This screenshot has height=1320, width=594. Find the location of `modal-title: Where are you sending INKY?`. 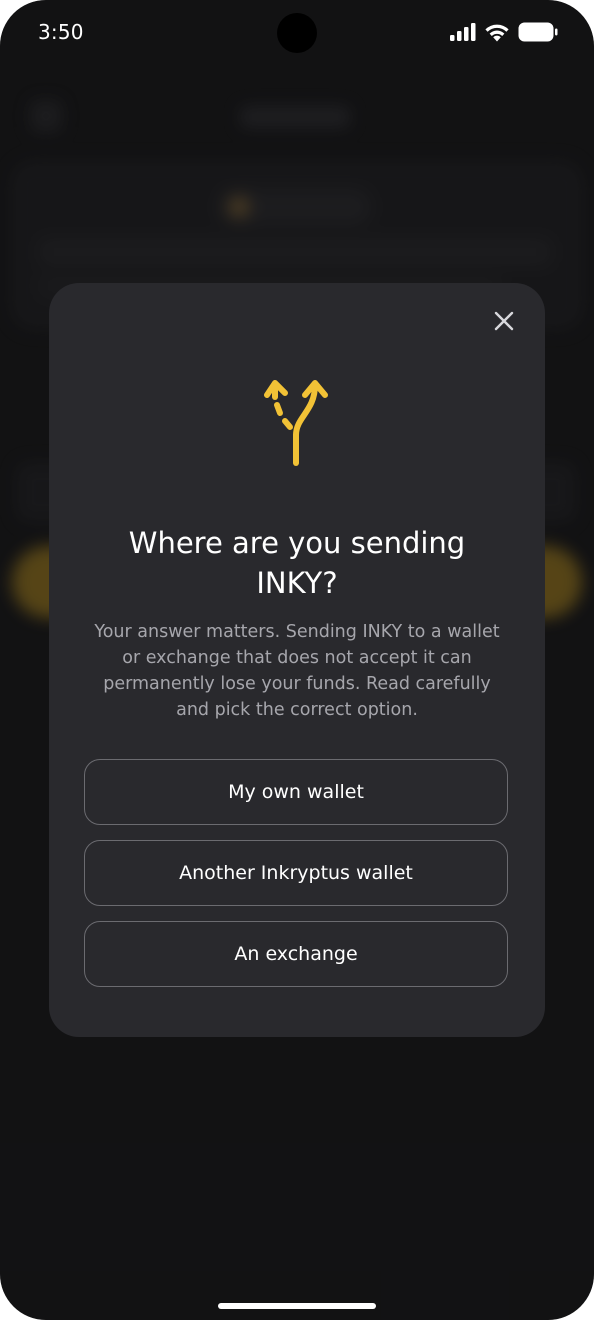

modal-title: Where are you sending INKY? is located at coordinates (297, 563).